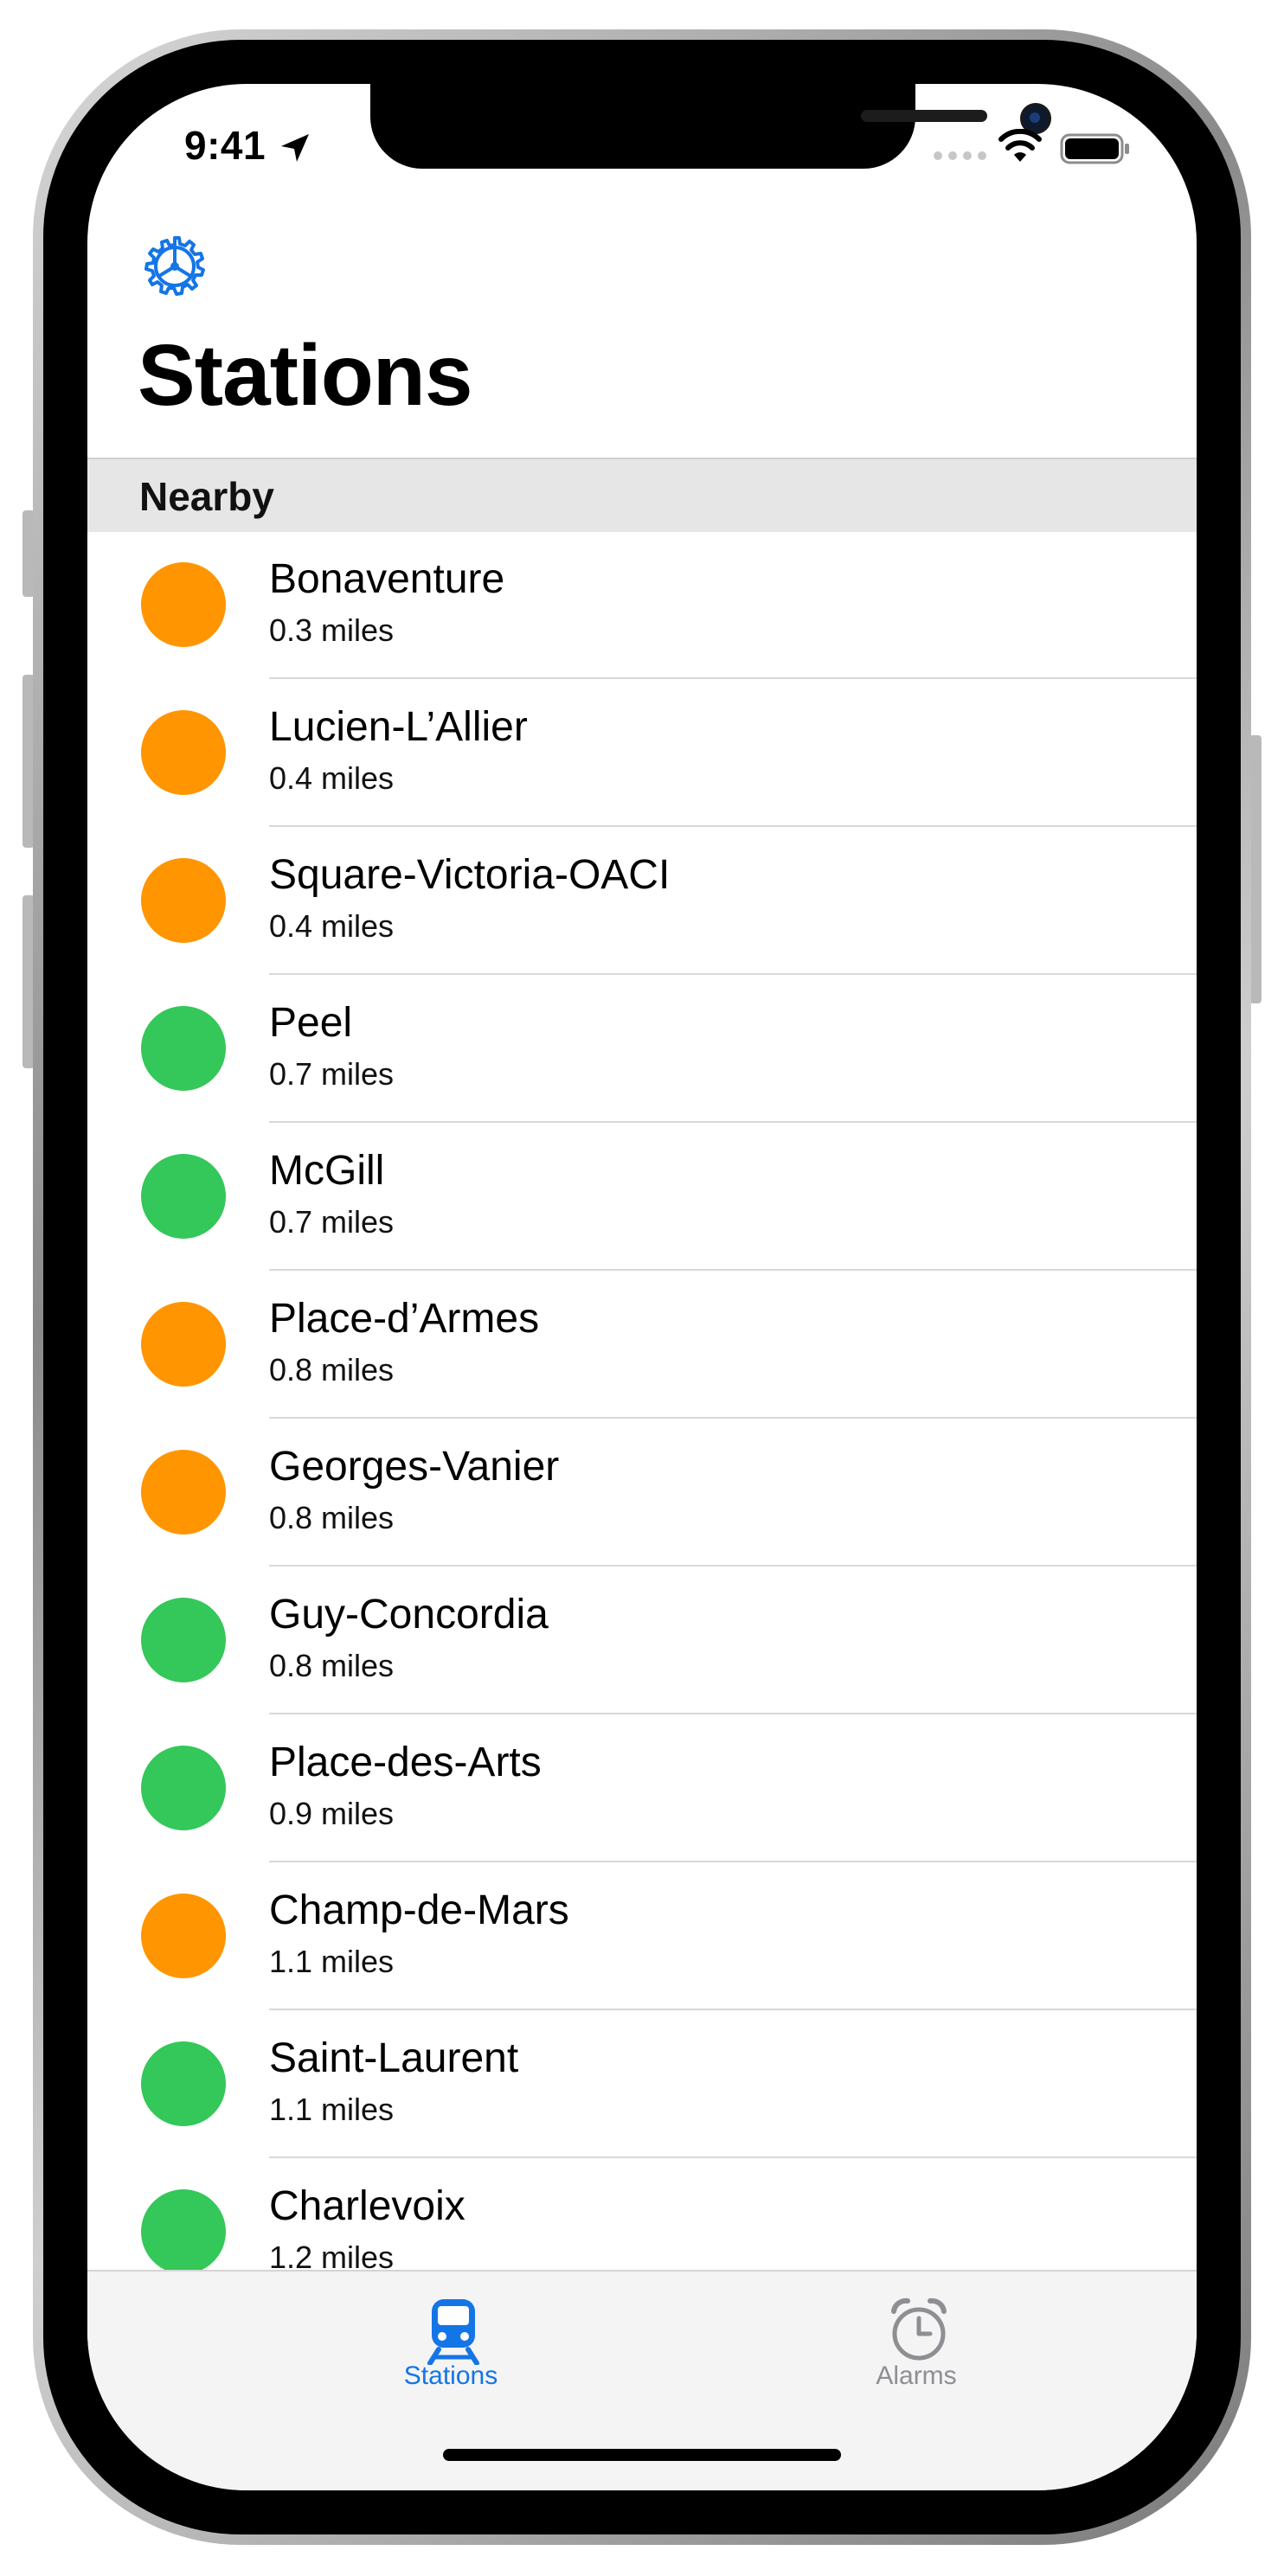 The height and width of the screenshot is (2576, 1284). I want to click on power-button, so click(1255, 869).